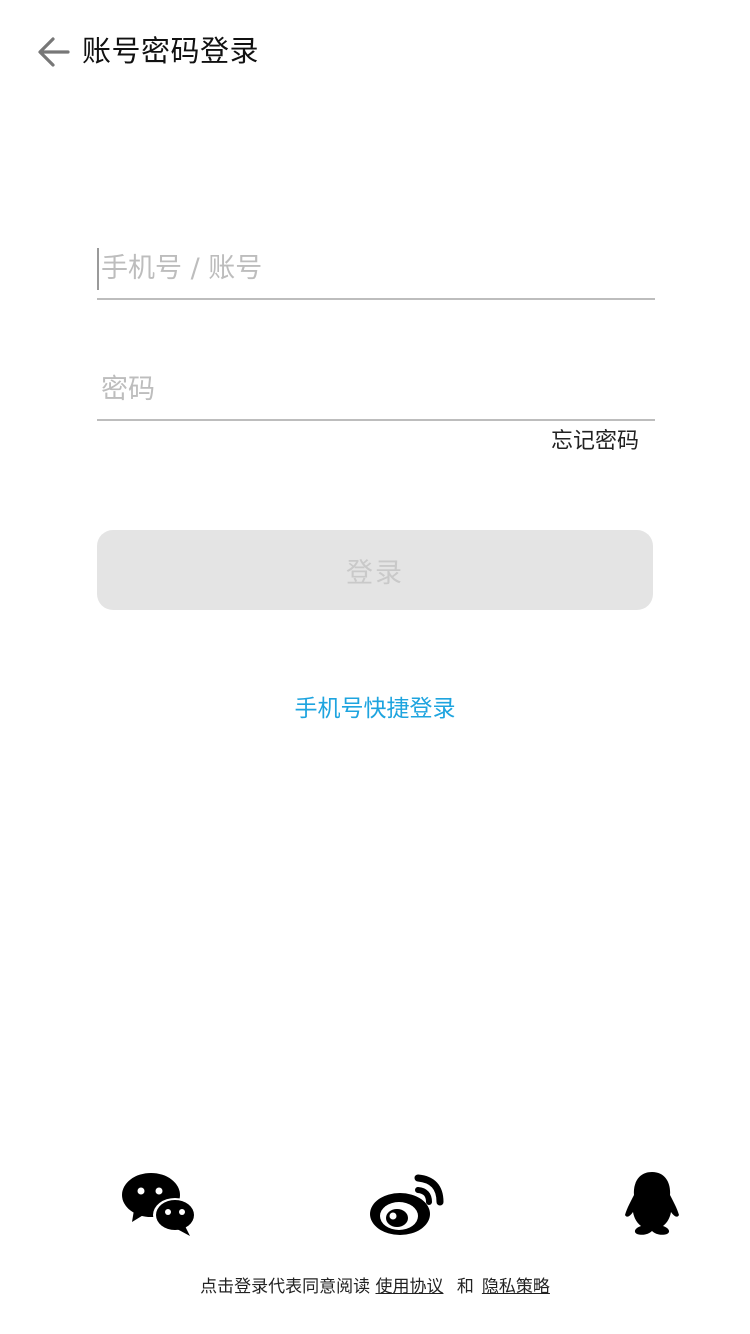 This screenshot has width=750, height=1334. I want to click on password-input, so click(376, 389).